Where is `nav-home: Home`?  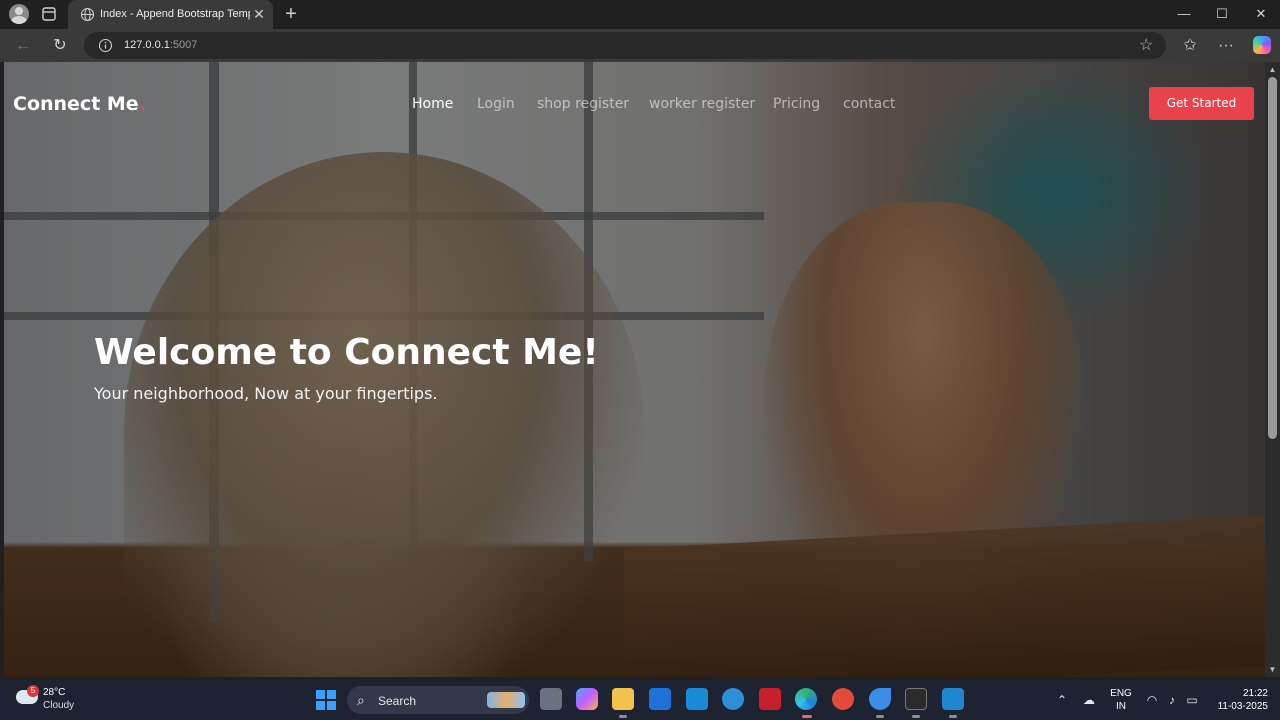 nav-home: Home is located at coordinates (432, 104).